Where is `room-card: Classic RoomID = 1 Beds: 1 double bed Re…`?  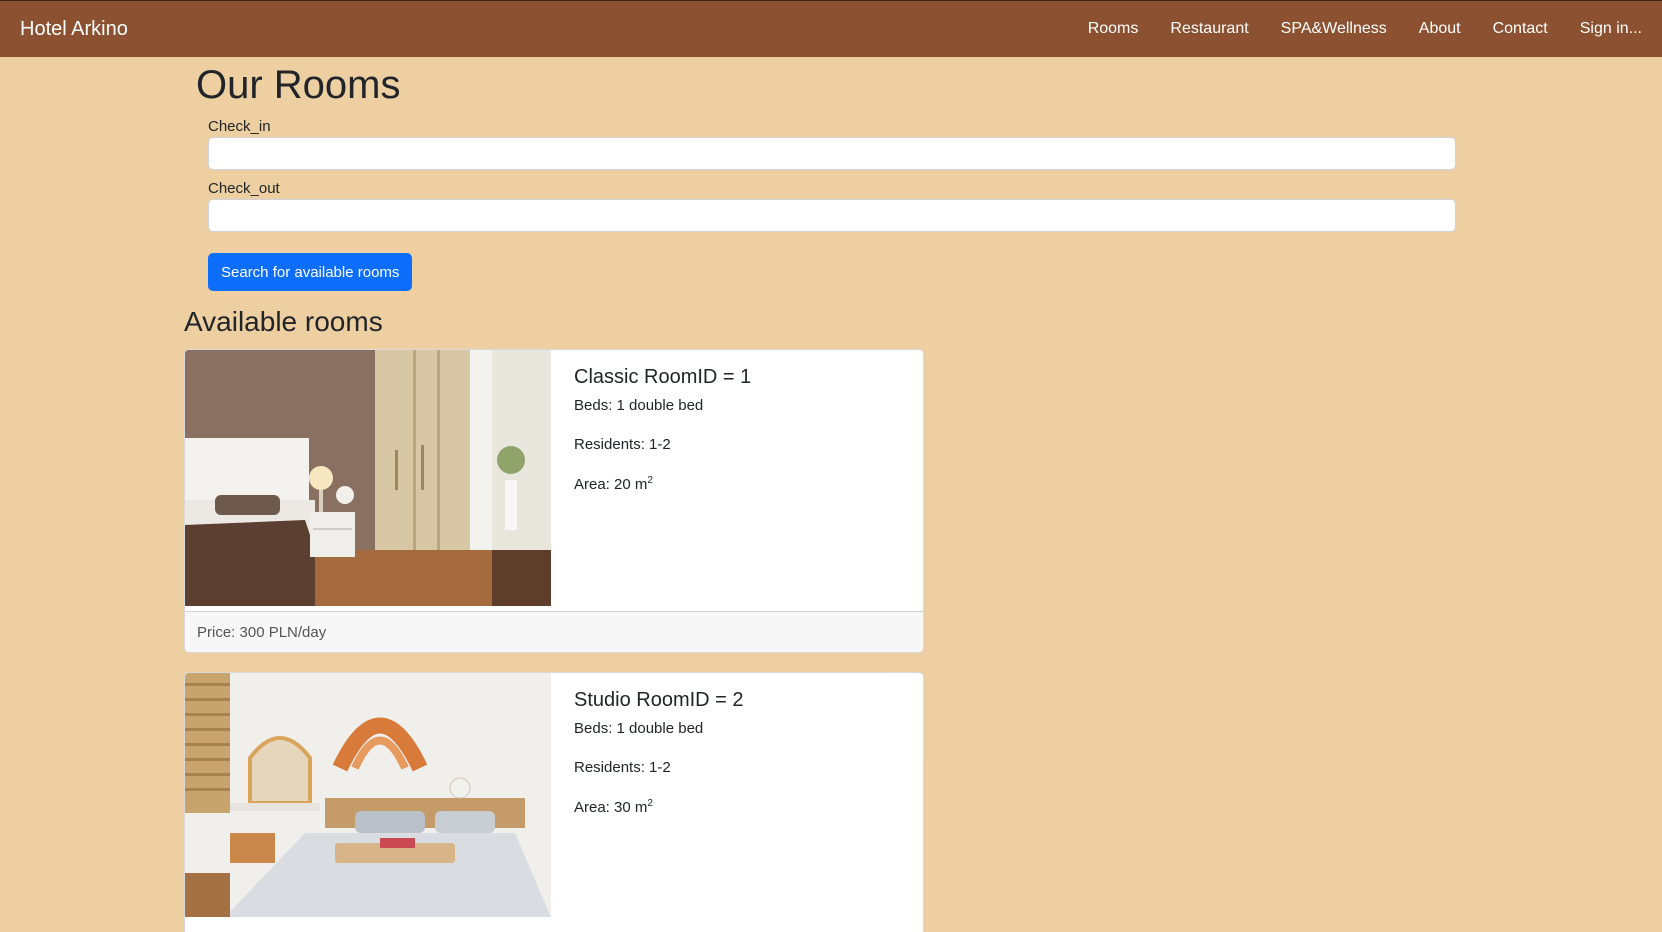 room-card: Classic RoomID = 1 Beds: 1 double bed Re… is located at coordinates (554, 501).